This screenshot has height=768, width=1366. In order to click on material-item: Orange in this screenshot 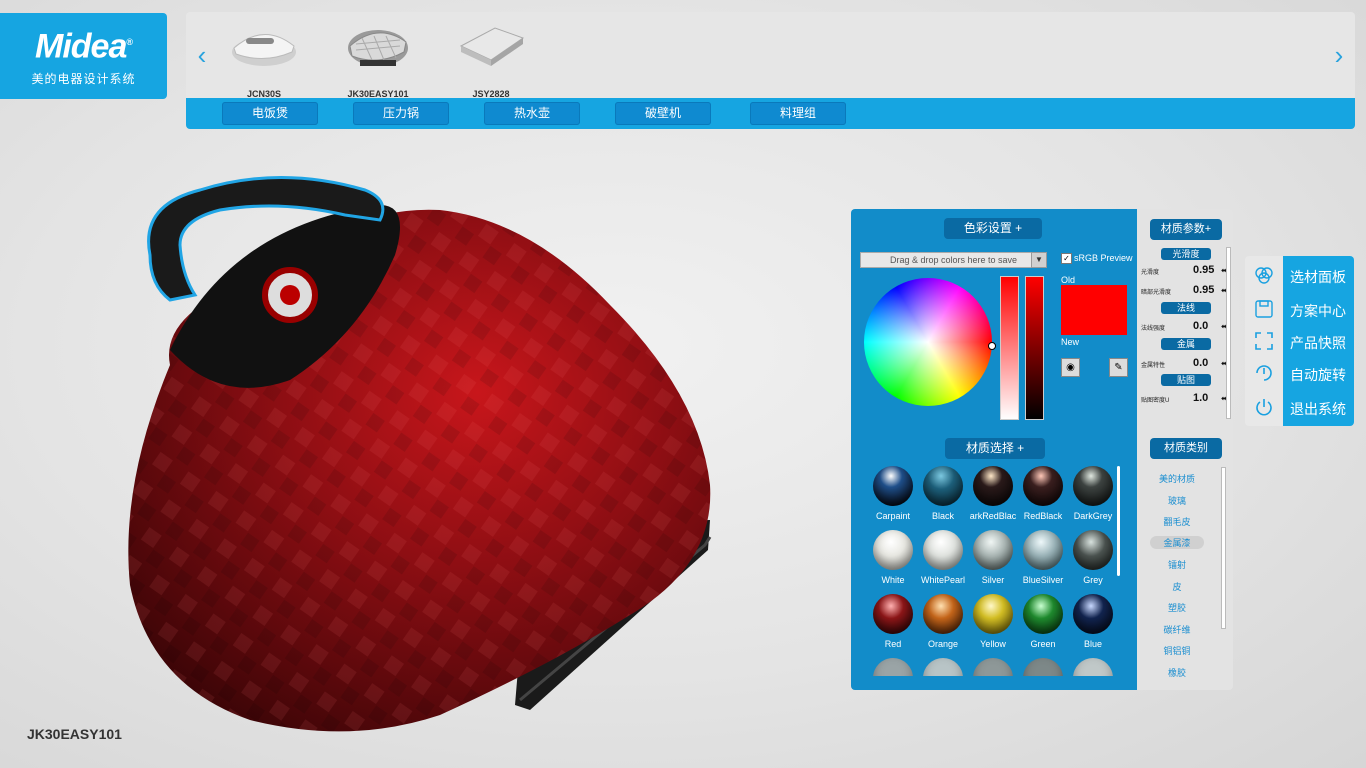, I will do `click(943, 621)`.